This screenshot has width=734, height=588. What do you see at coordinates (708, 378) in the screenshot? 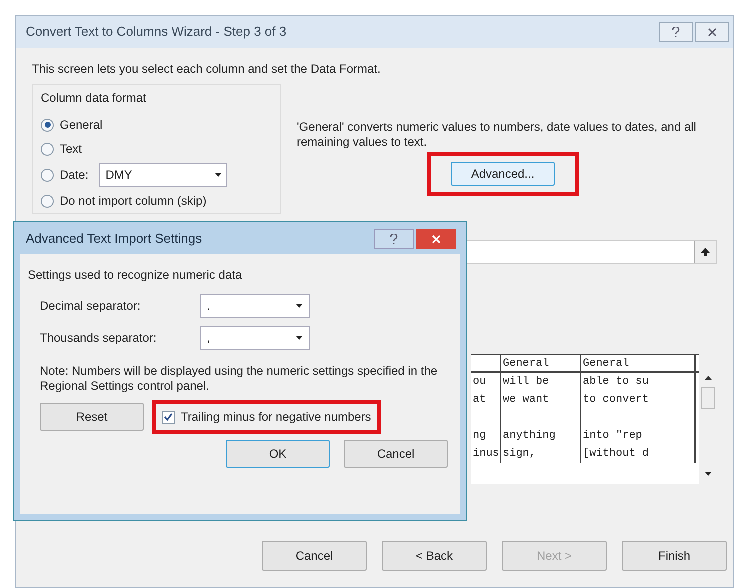
I see `scroll-up-icon` at bounding box center [708, 378].